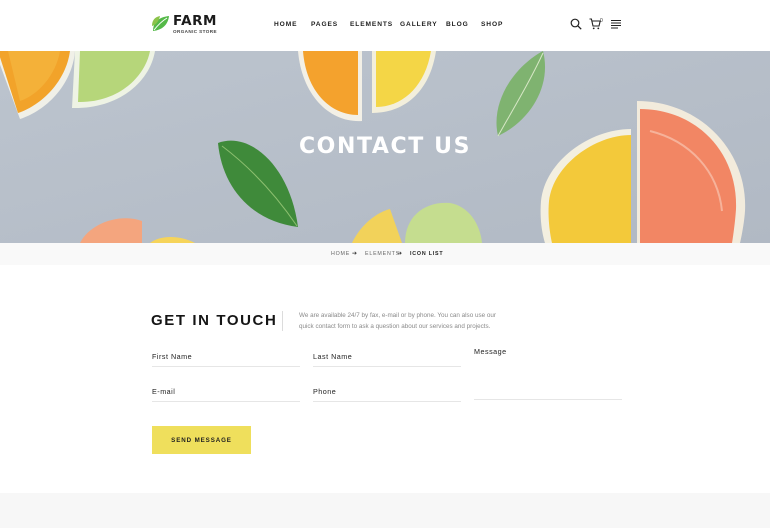 The width and height of the screenshot is (770, 528). Describe the element at coordinates (492, 24) in the screenshot. I see `nav-shop: SHOP` at that location.